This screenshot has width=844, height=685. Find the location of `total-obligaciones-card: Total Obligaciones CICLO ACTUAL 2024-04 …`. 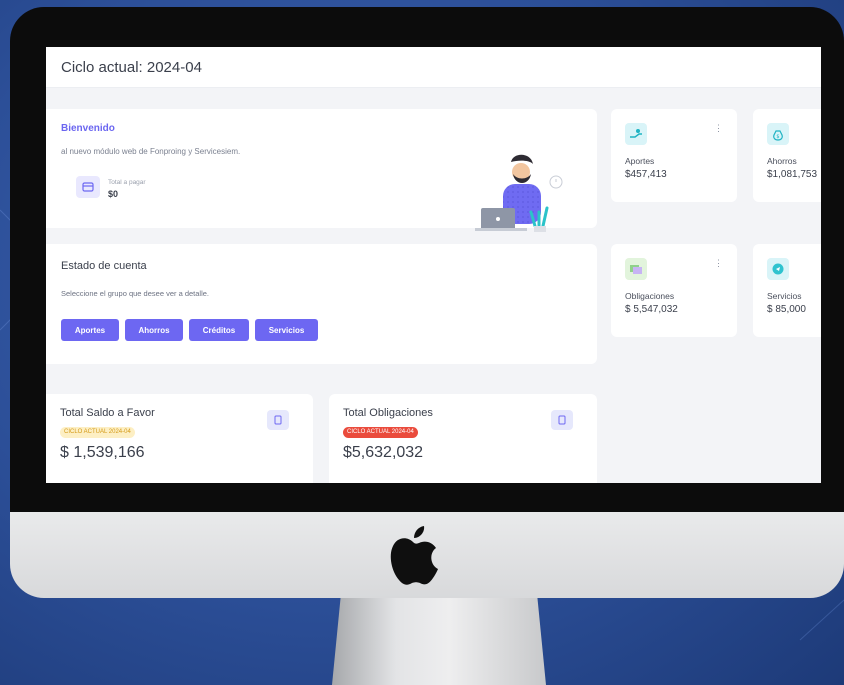

total-obligaciones-card: Total Obligaciones CICLO ACTUAL 2024-04 … is located at coordinates (463, 438).